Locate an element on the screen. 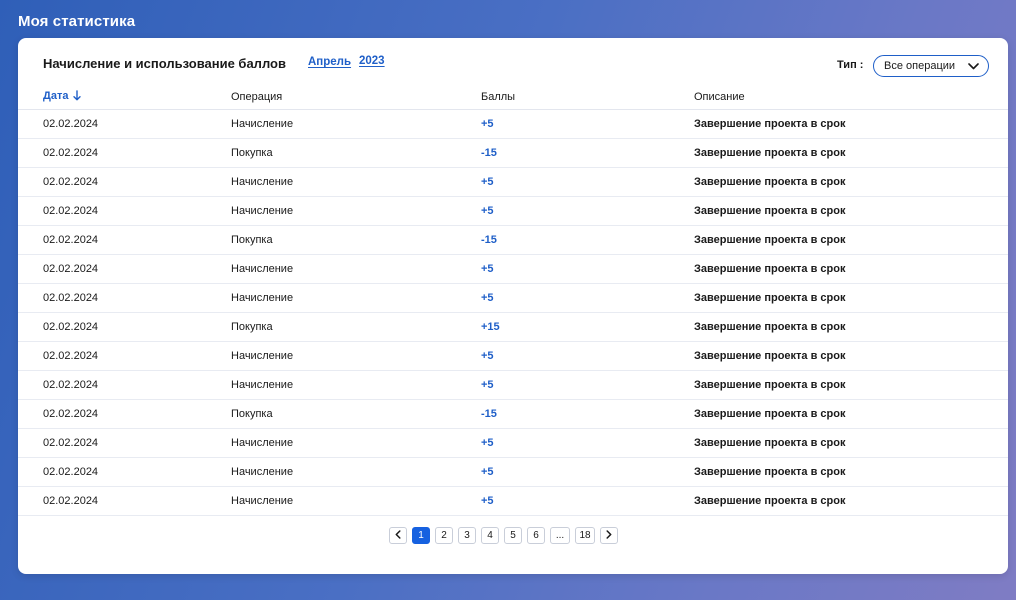 This screenshot has width=1016, height=600. next-page-button is located at coordinates (609, 535).